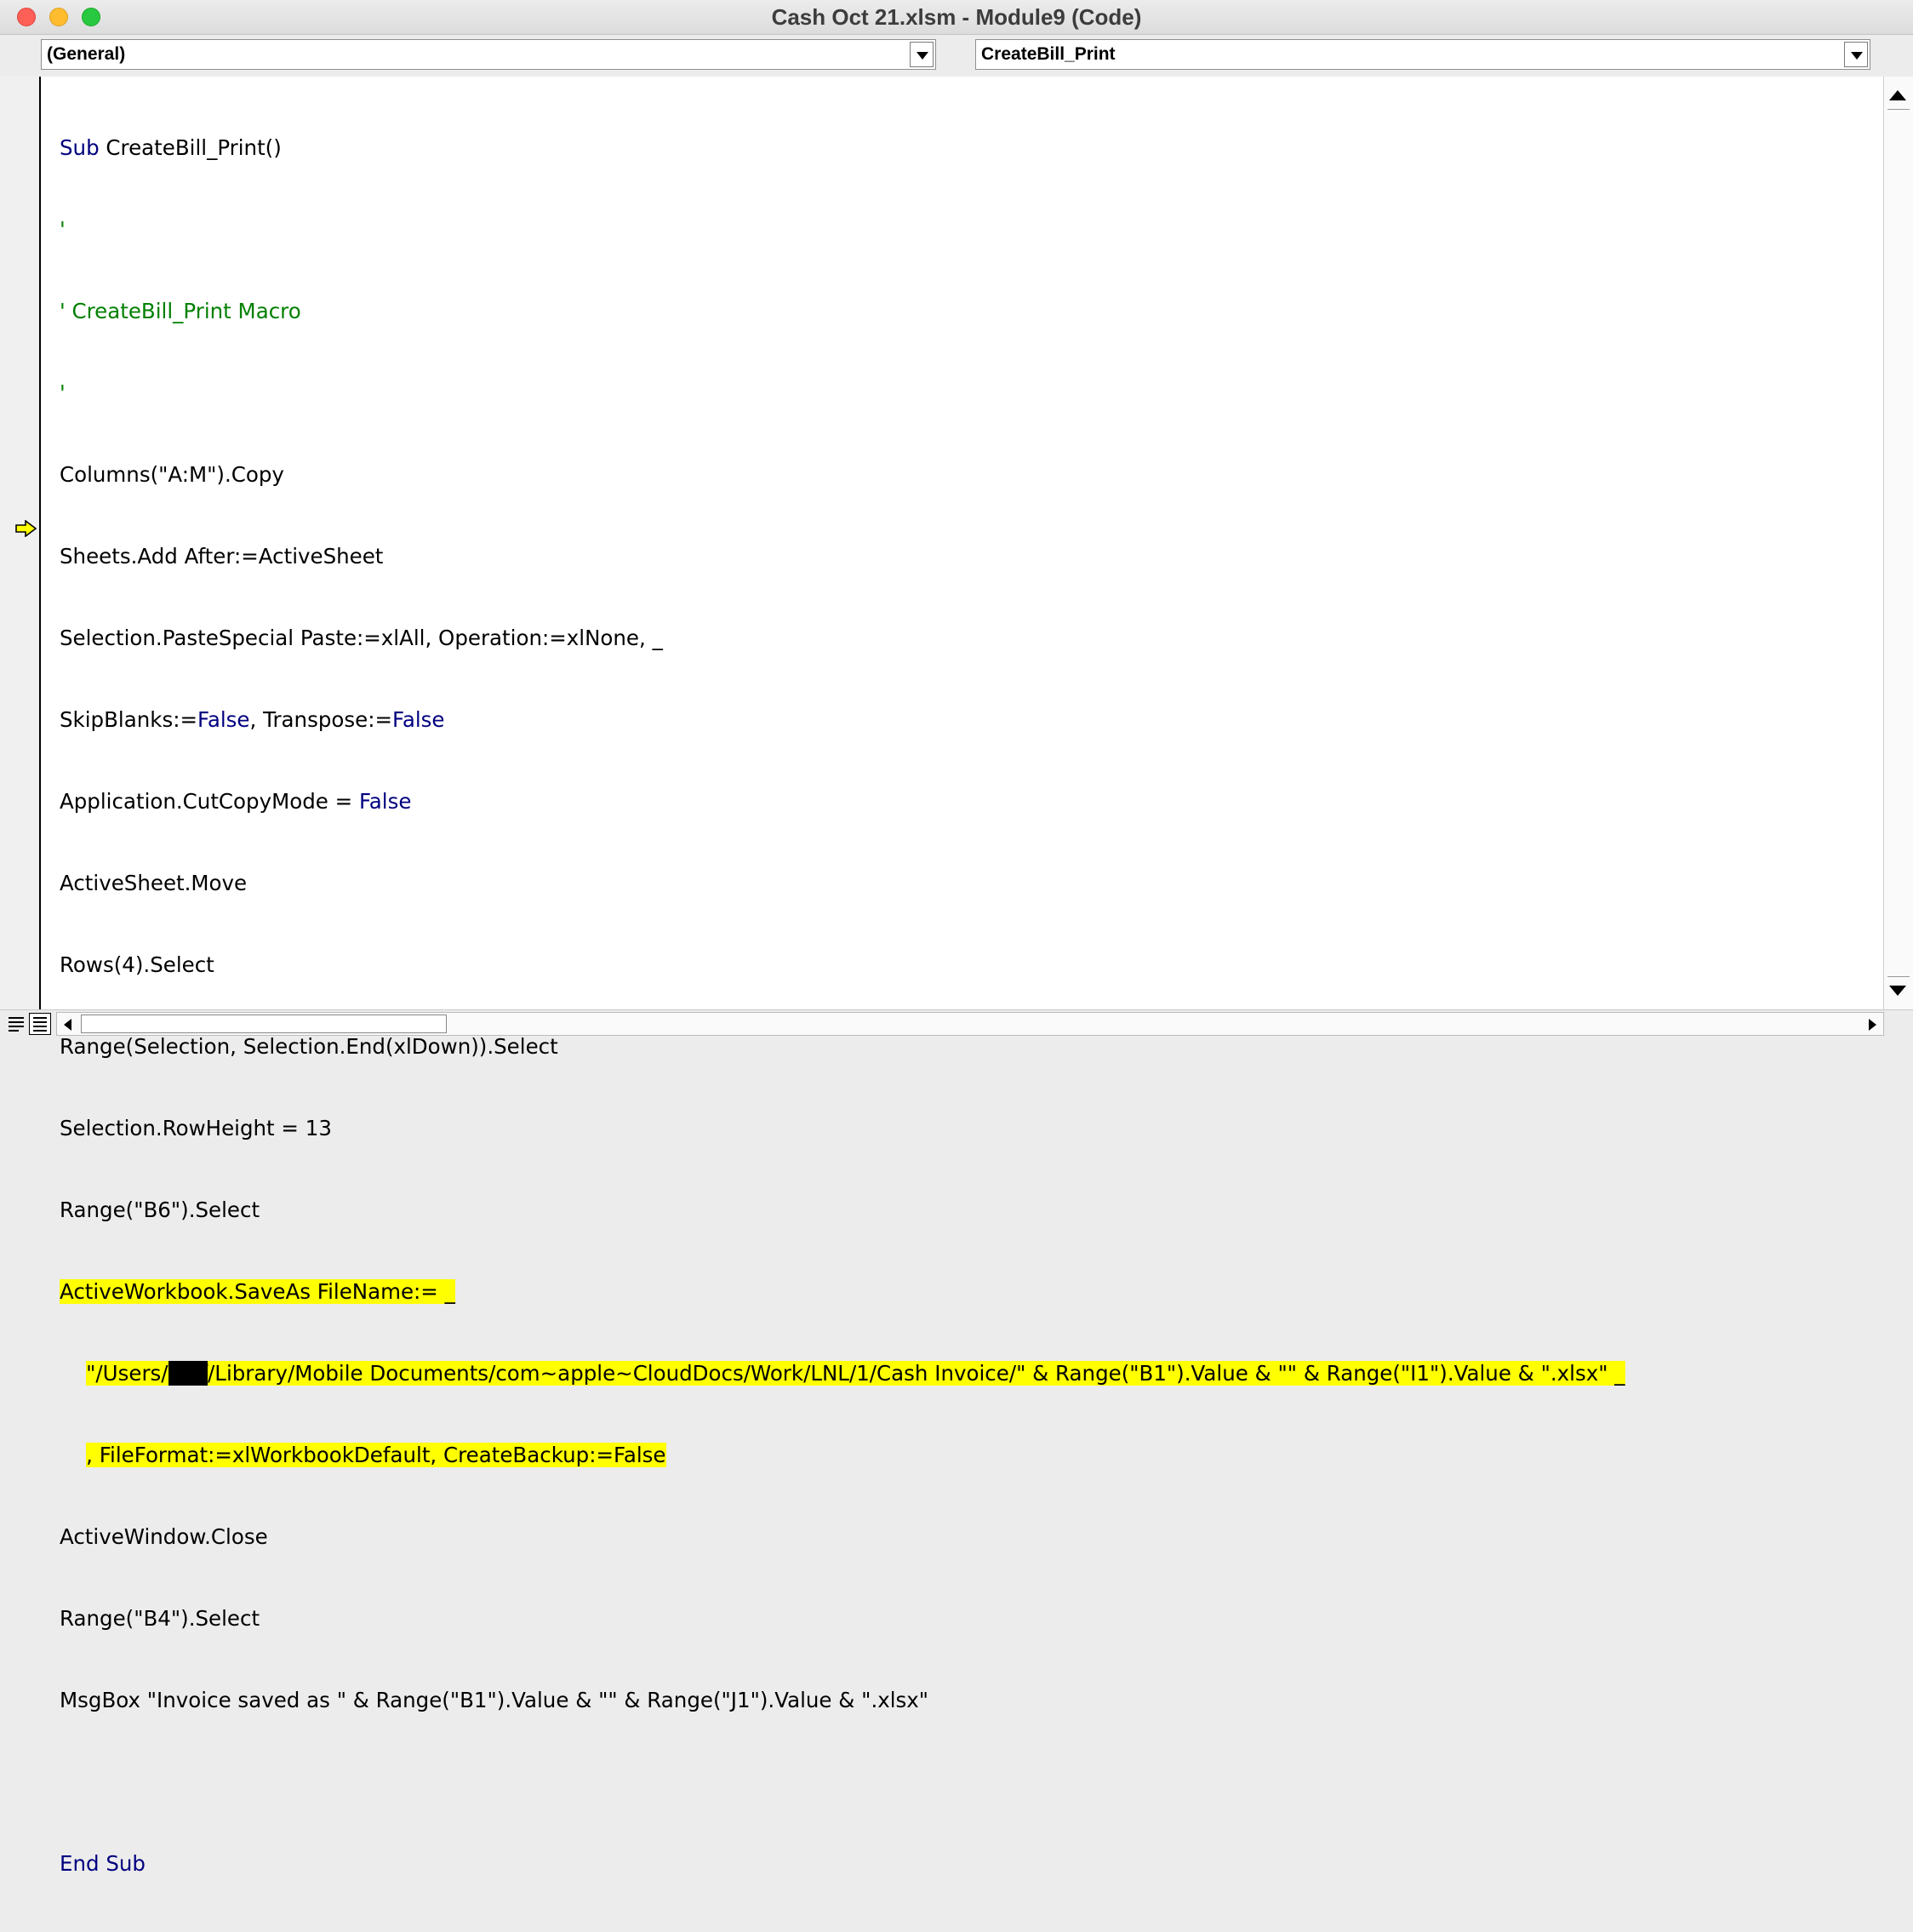  I want to click on keyword: Sub, so click(80, 147).